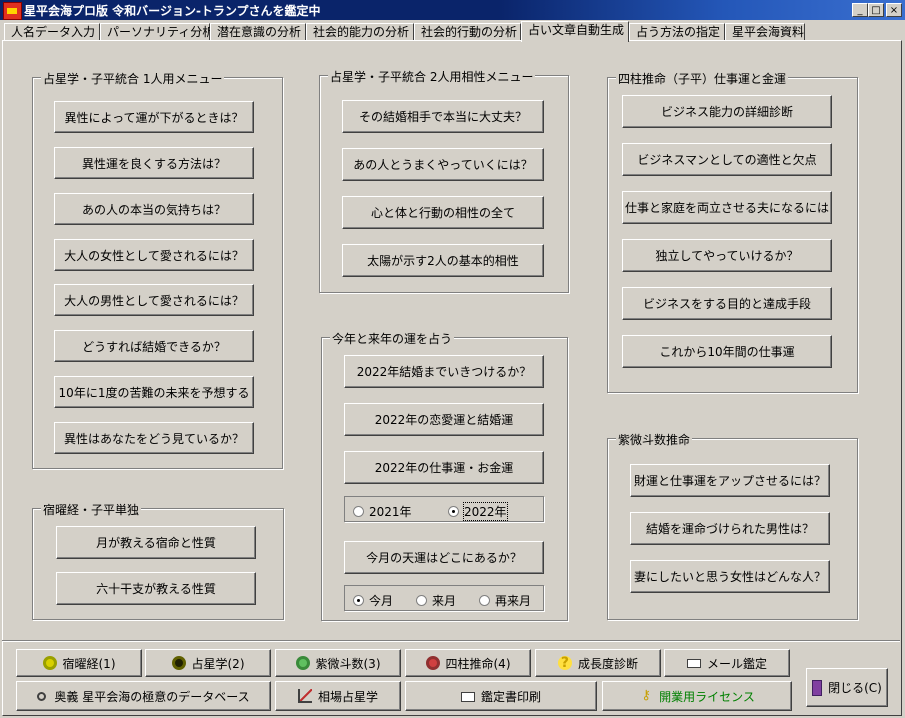 The image size is (905, 718). Describe the element at coordinates (178, 663) in the screenshot. I see `astrology-icon` at that location.